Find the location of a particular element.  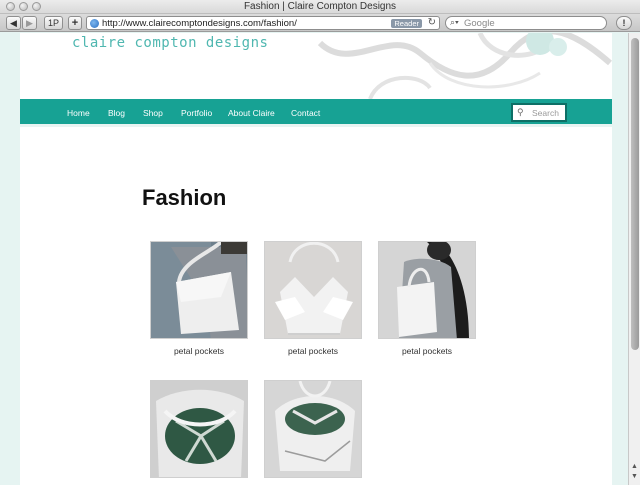

back-button: ◀ is located at coordinates (13, 23).